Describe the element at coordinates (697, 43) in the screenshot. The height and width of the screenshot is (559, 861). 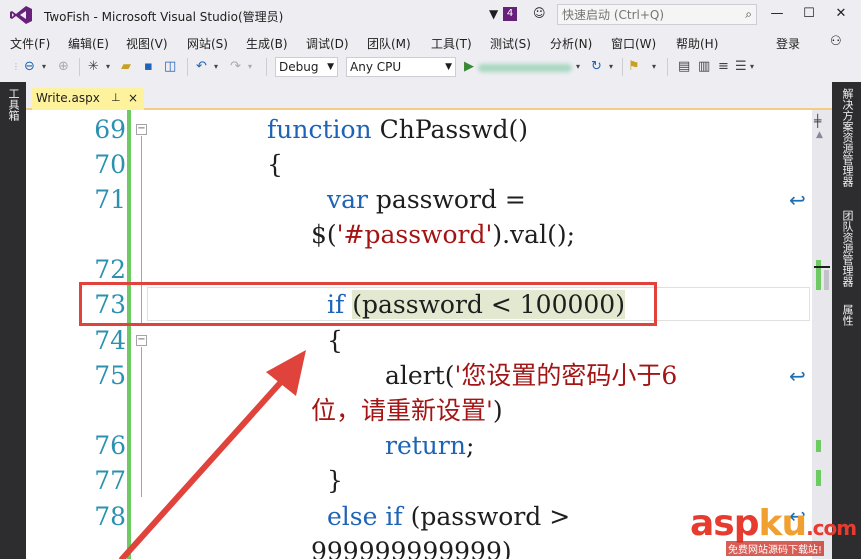
I see `menu-help: 帮助(H)` at that location.